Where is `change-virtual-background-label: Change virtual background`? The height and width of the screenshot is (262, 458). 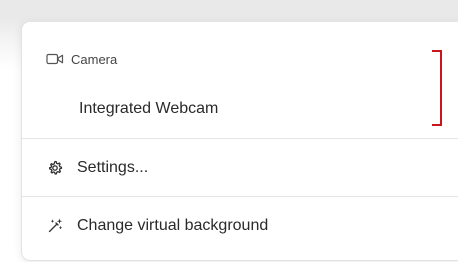 change-virtual-background-label: Change virtual background is located at coordinates (173, 225).